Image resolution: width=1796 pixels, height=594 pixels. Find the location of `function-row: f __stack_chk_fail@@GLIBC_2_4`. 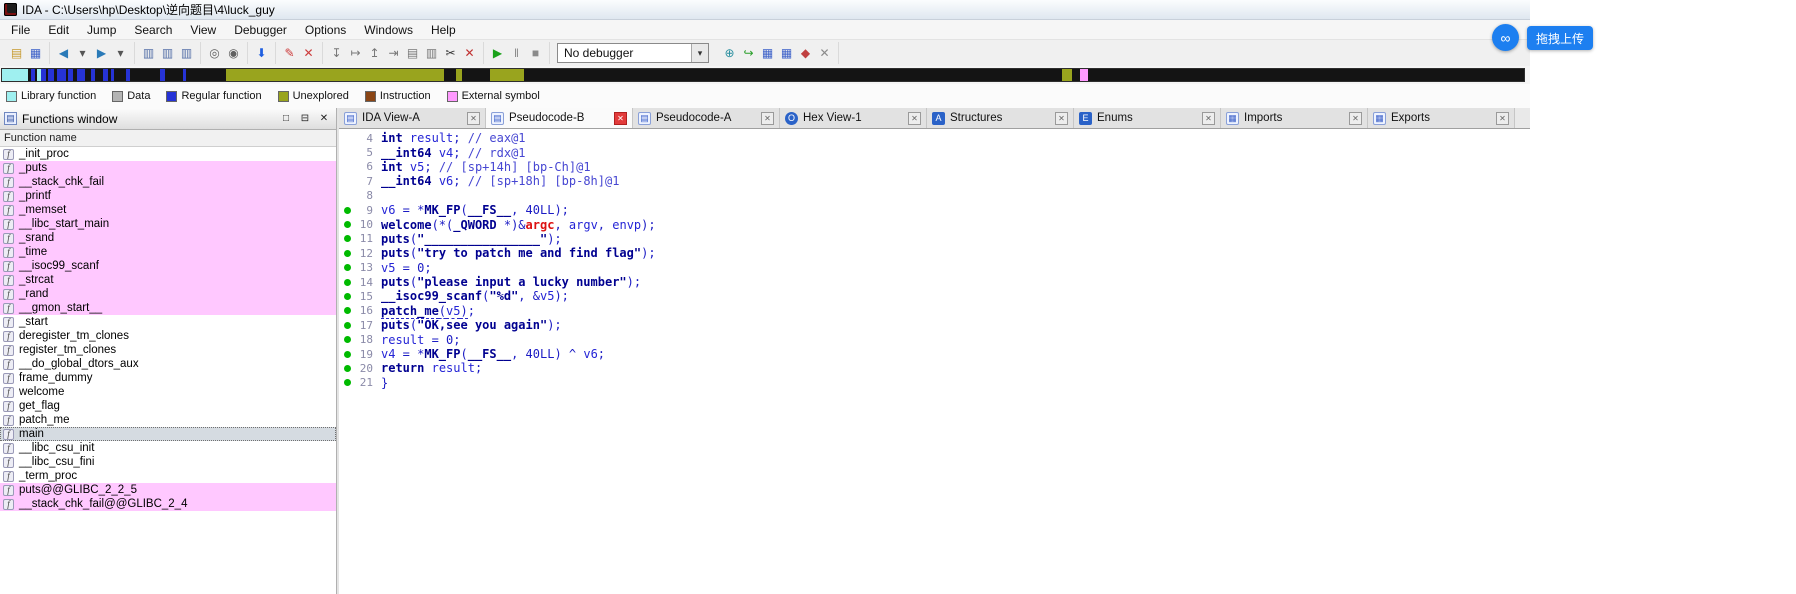

function-row: f __stack_chk_fail@@GLIBC_2_4 is located at coordinates (168, 504).